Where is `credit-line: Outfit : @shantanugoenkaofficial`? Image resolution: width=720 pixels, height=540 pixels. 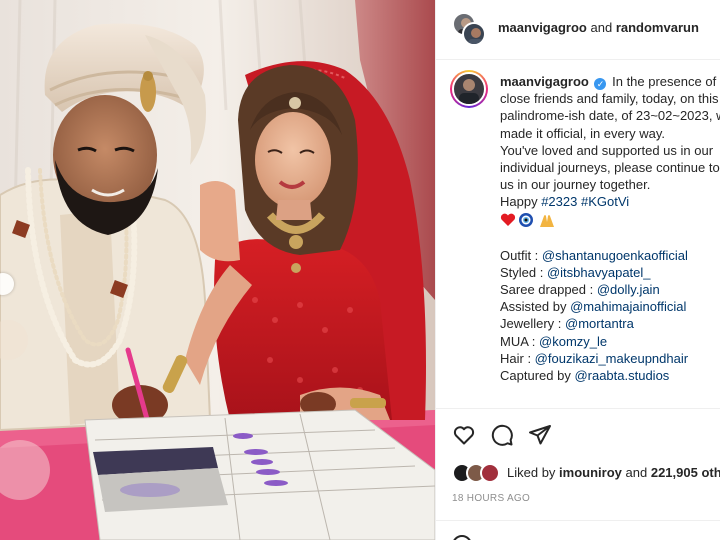
credit-line: Outfit : @shantanugoenkaofficial is located at coordinates (594, 255).